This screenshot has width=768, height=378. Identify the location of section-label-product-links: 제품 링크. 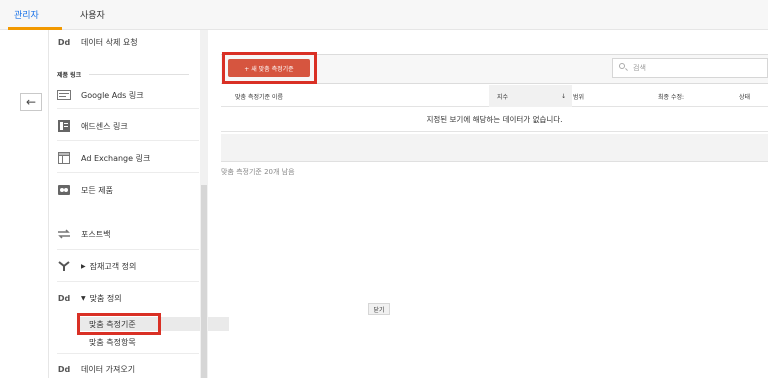
(69, 75).